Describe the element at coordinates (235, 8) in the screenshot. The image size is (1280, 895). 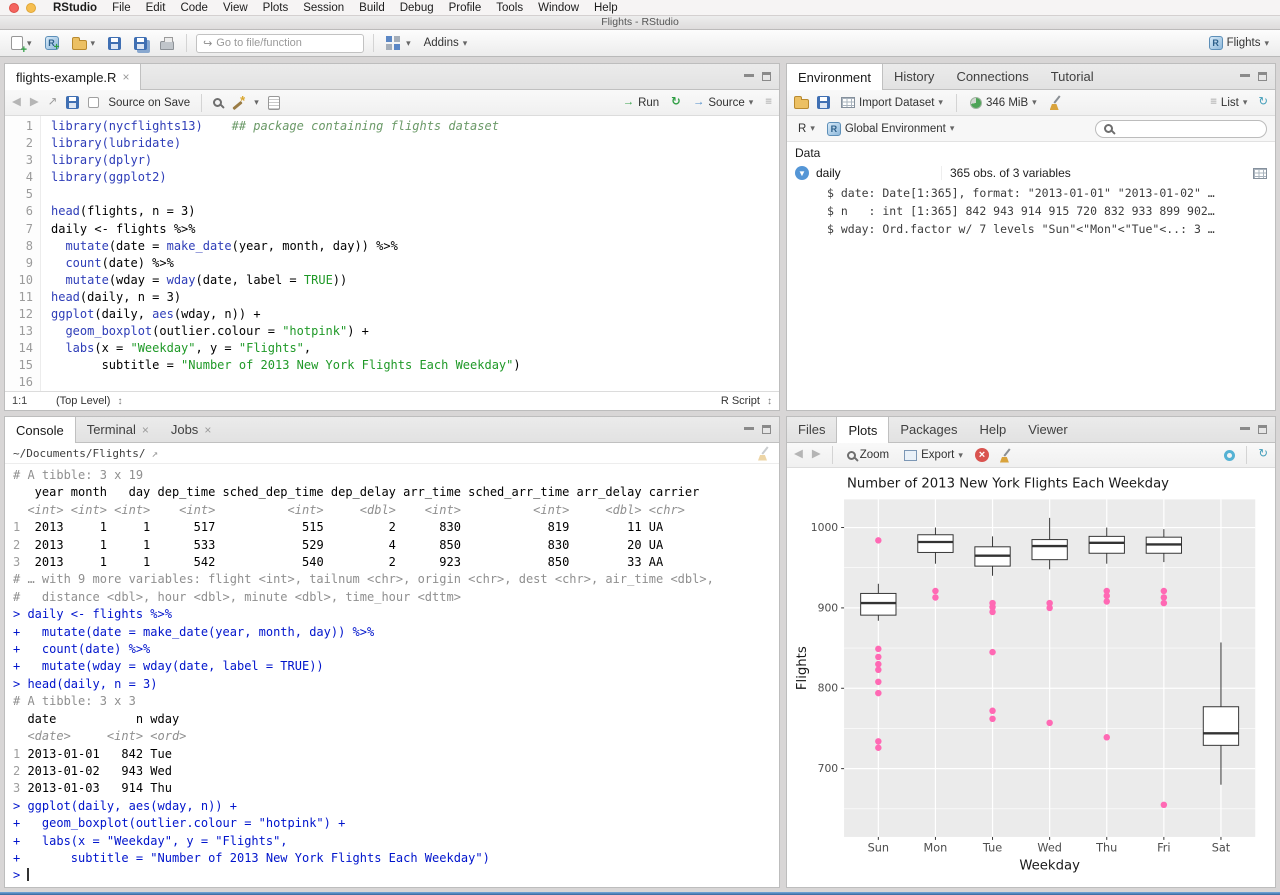
I see `menu-view: View` at that location.